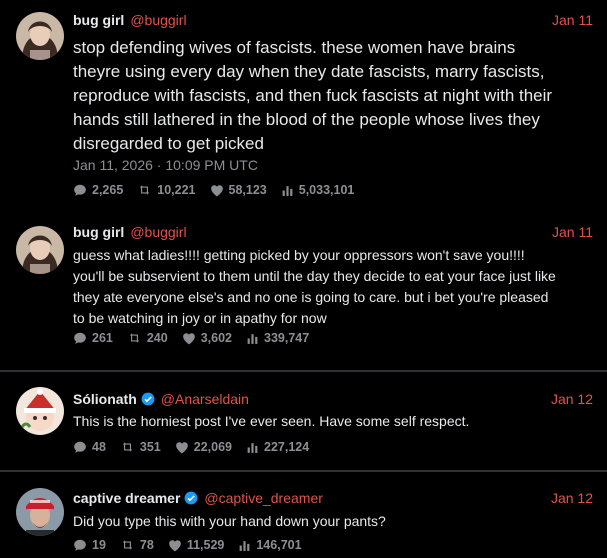 The image size is (607, 558). What do you see at coordinates (102, 338) in the screenshot?
I see `reply-count: 261` at bounding box center [102, 338].